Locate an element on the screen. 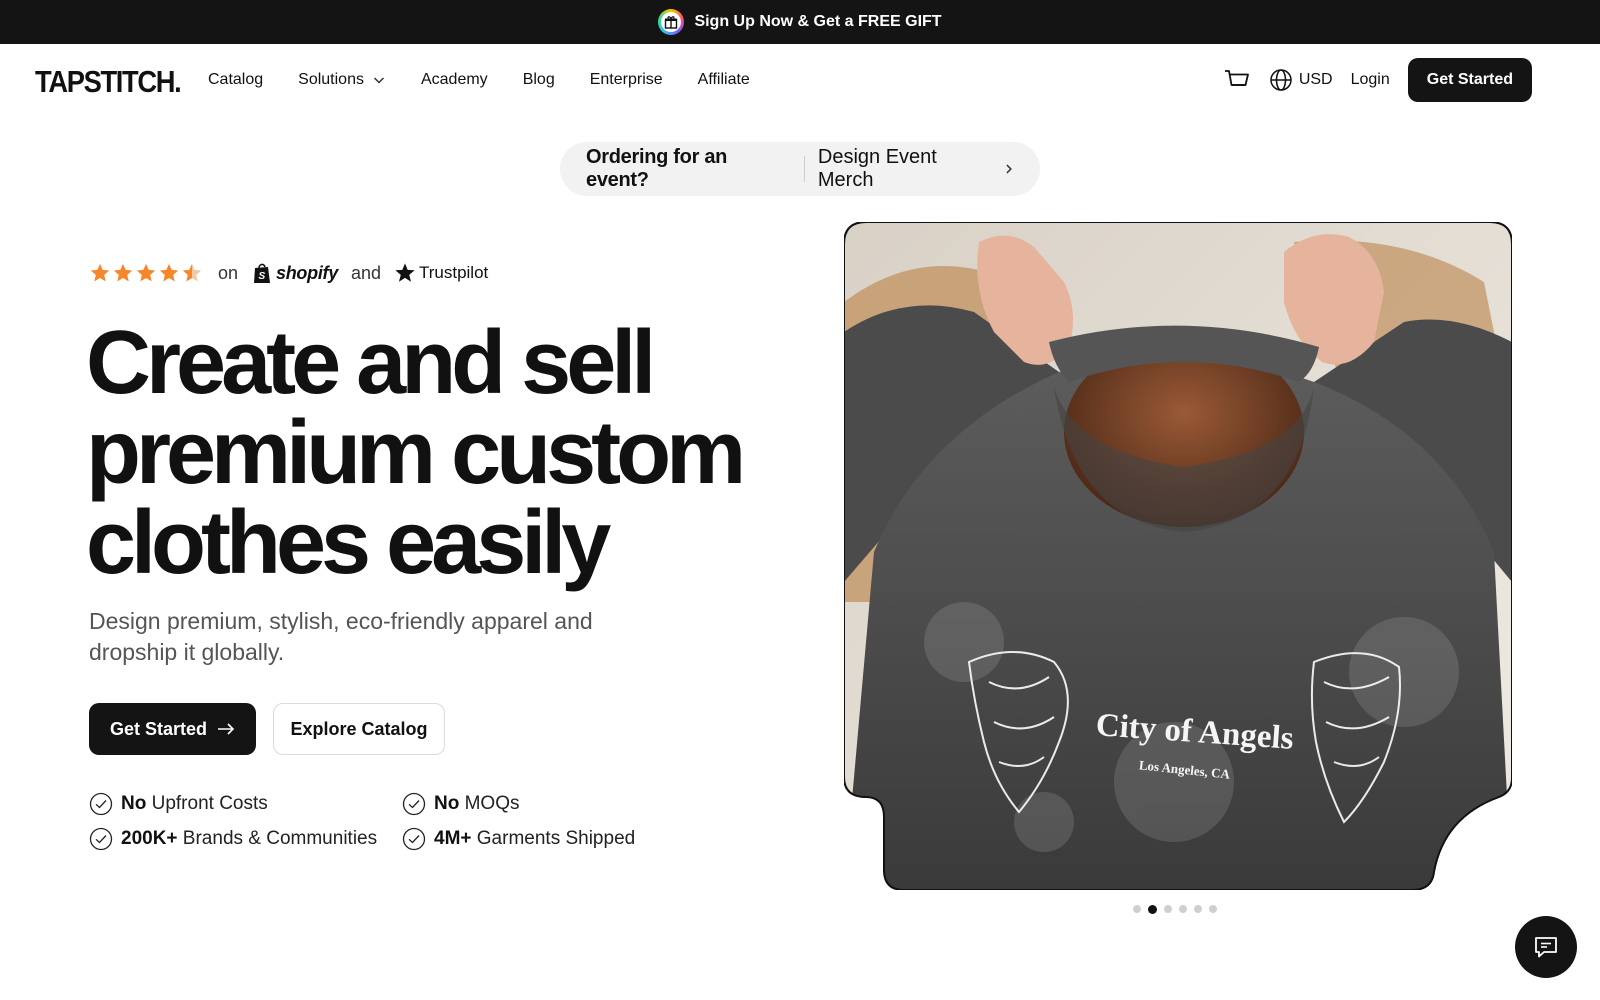  feature-item: No Upfront Costs is located at coordinates (178, 804).